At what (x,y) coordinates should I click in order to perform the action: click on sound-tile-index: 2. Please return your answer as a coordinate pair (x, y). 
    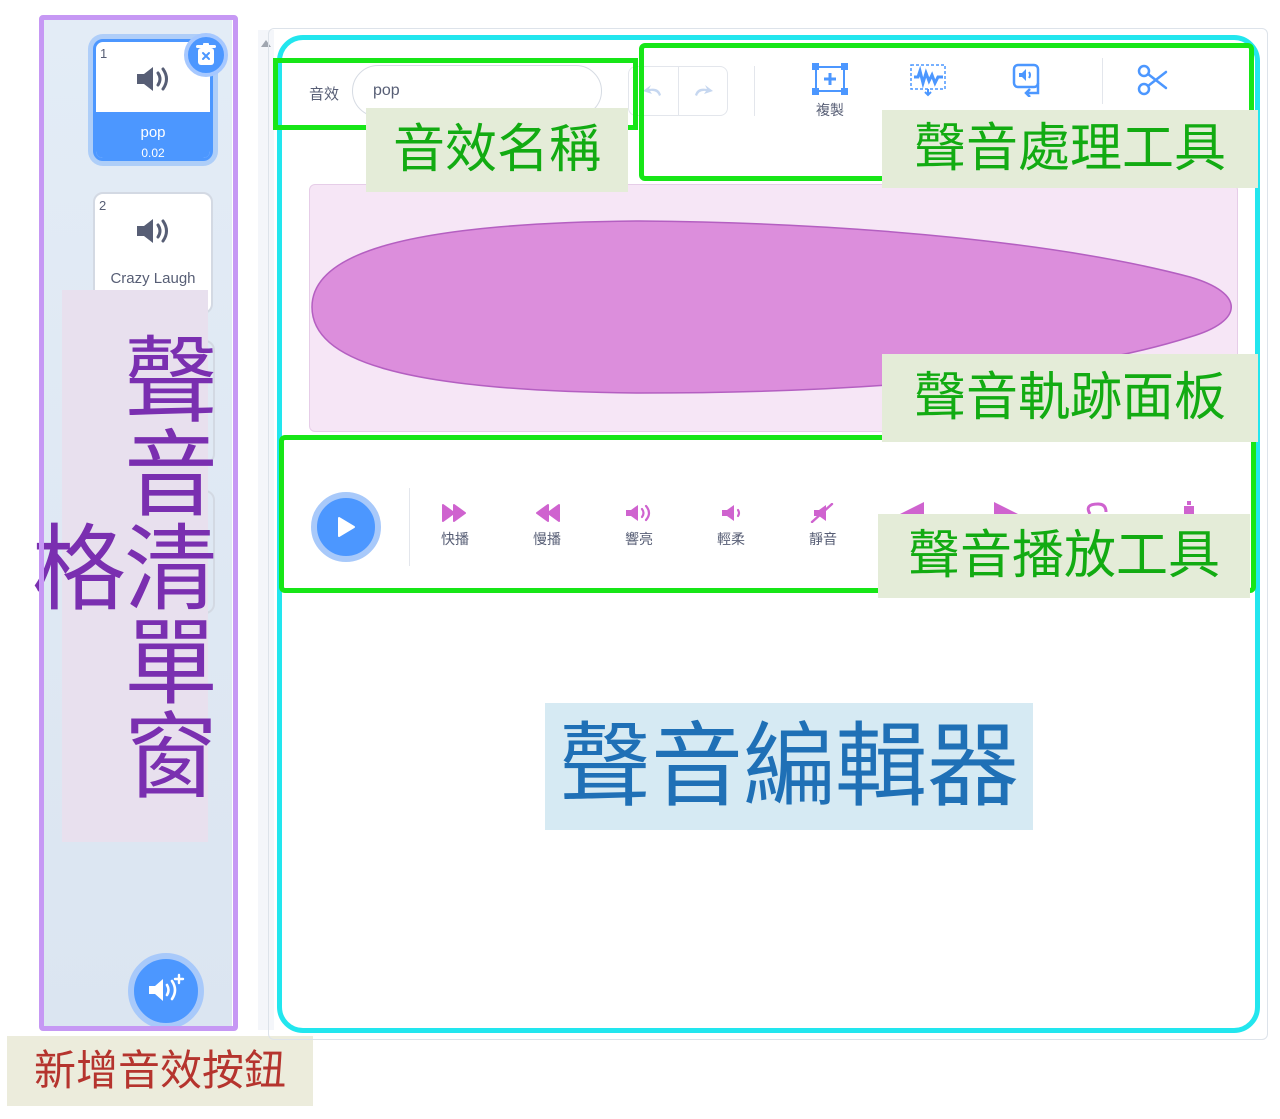
    Looking at the image, I should click on (103, 205).